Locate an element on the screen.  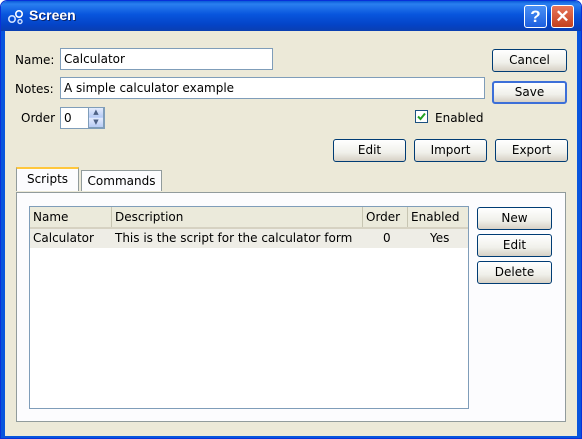
screen-app-icon is located at coordinates (15, 17).